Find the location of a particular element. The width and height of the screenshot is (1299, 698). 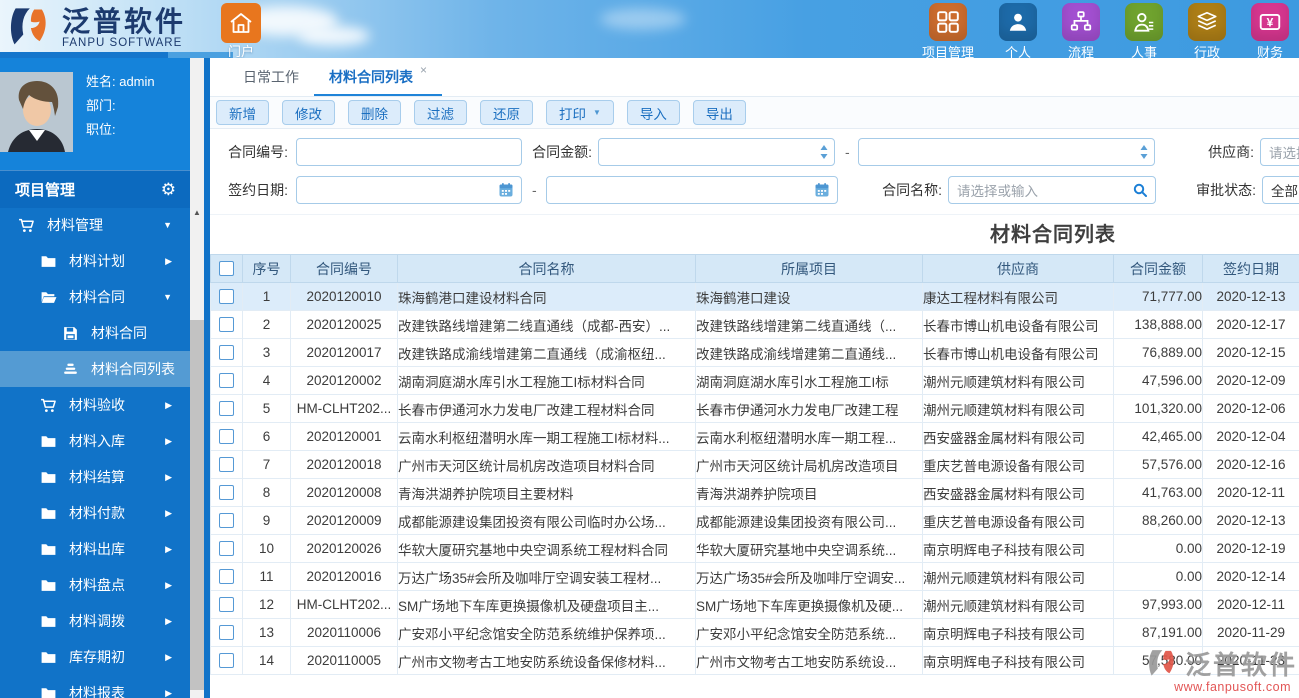

sidebar-item-12: 库存期初 ▶ is located at coordinates (95, 657).